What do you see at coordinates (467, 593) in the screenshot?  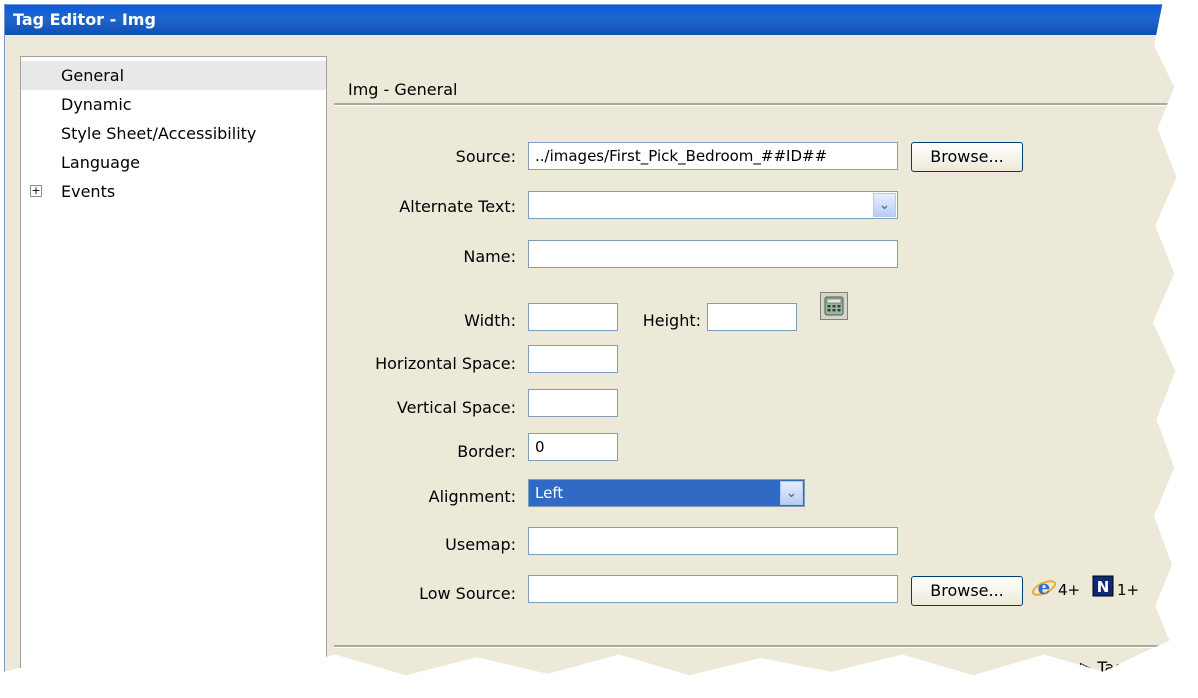 I see `low-source-label: Low Source:` at bounding box center [467, 593].